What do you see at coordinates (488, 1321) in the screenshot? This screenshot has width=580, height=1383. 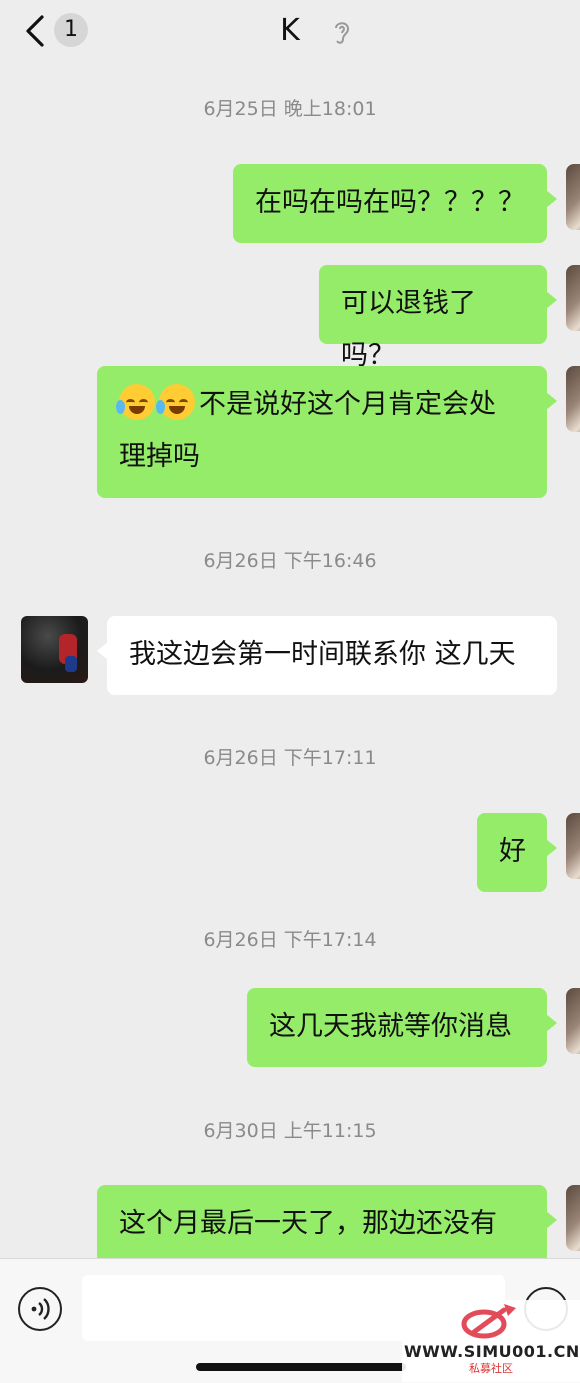 I see `watermark-logo` at bounding box center [488, 1321].